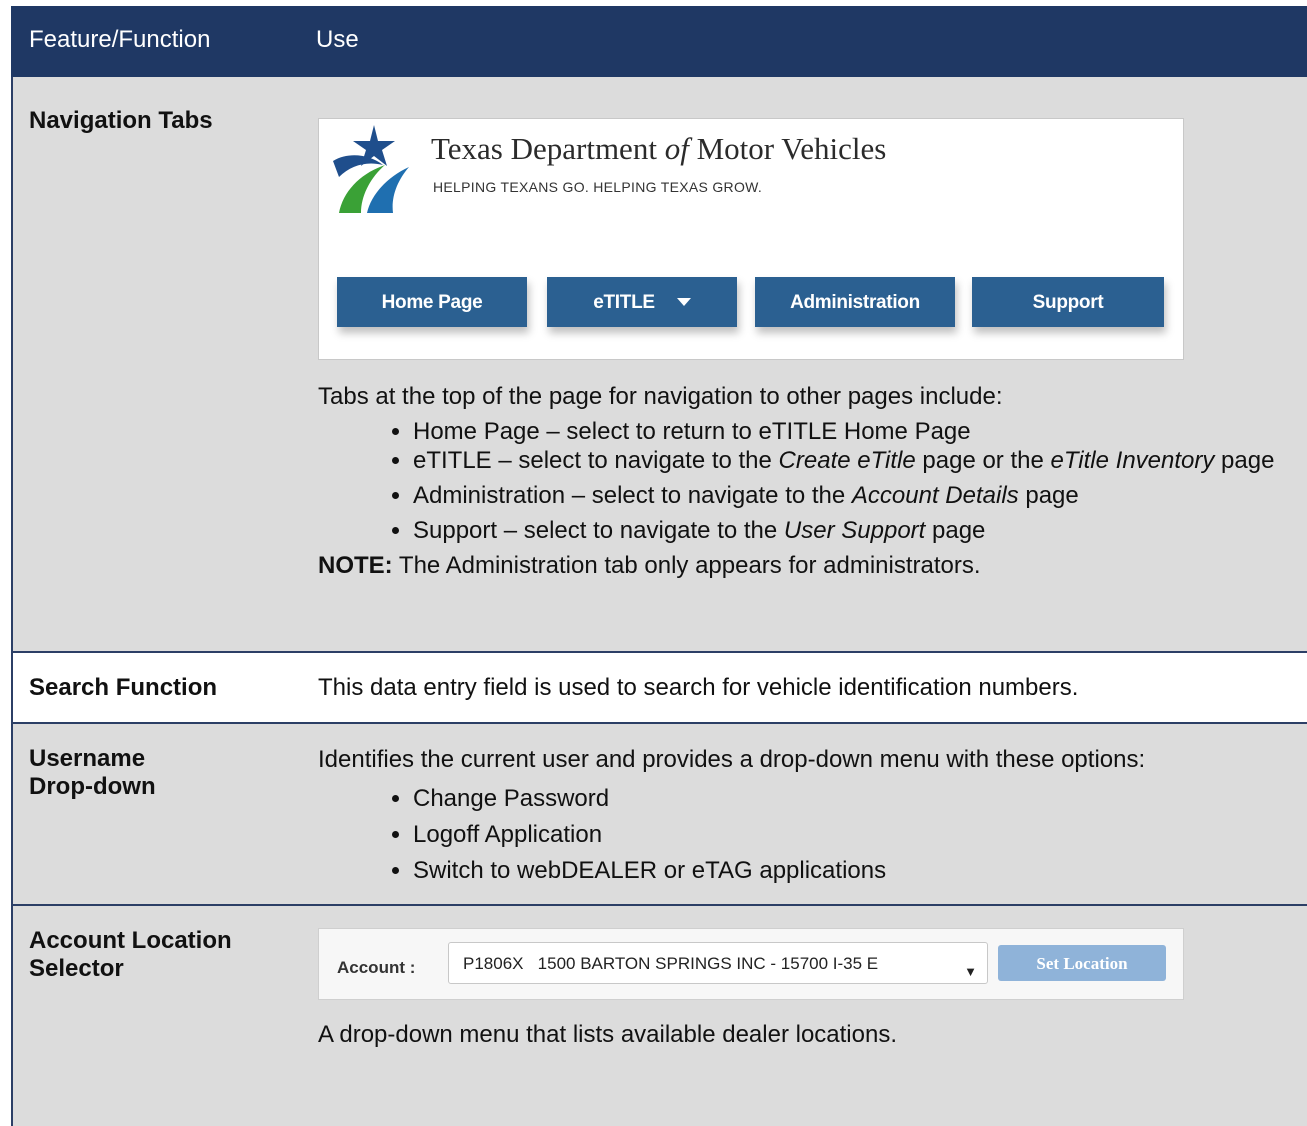 This screenshot has height=1126, width=1307. What do you see at coordinates (121, 120) in the screenshot?
I see `feature-navigation-tabs: Navigation Tabs` at bounding box center [121, 120].